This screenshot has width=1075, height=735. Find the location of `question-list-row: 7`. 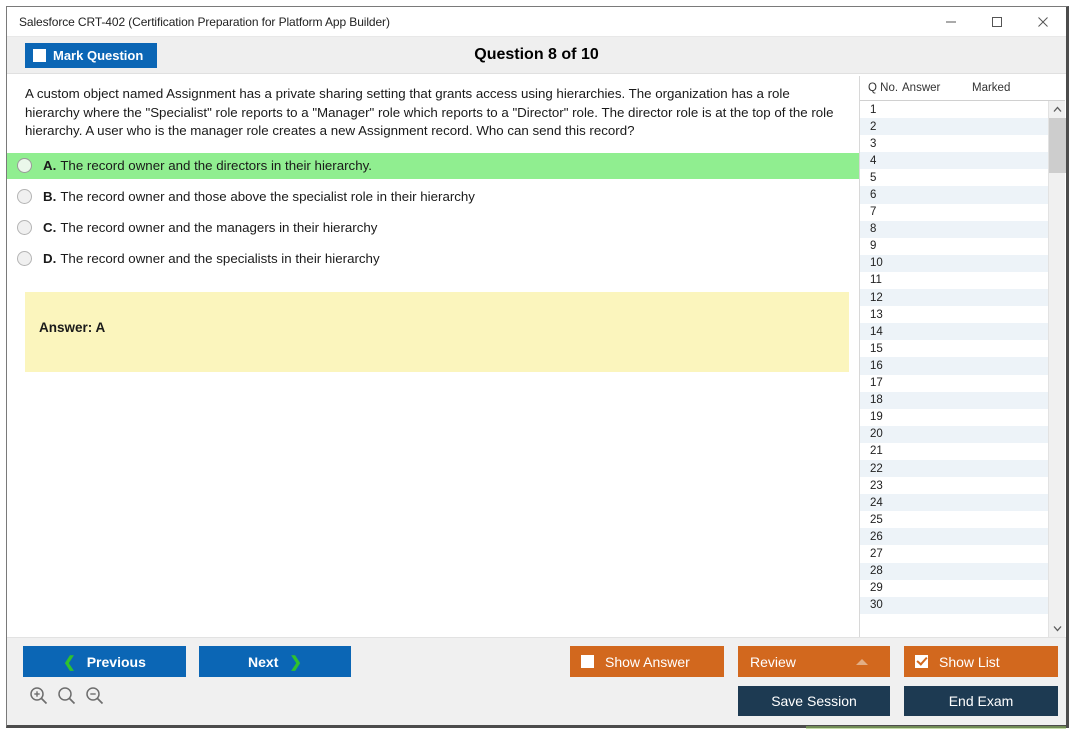

question-list-row: 7 is located at coordinates (954, 212).